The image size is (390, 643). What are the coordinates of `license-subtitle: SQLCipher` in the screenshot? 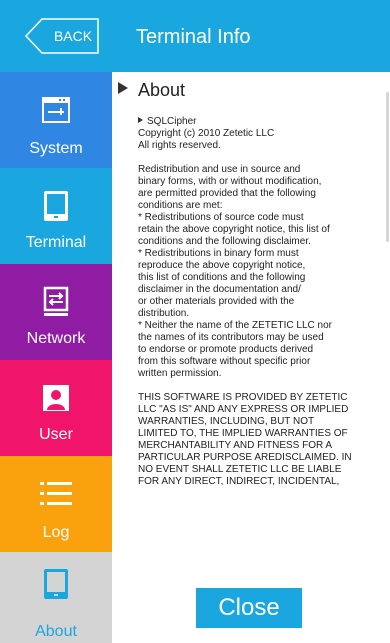 It's located at (262, 122).